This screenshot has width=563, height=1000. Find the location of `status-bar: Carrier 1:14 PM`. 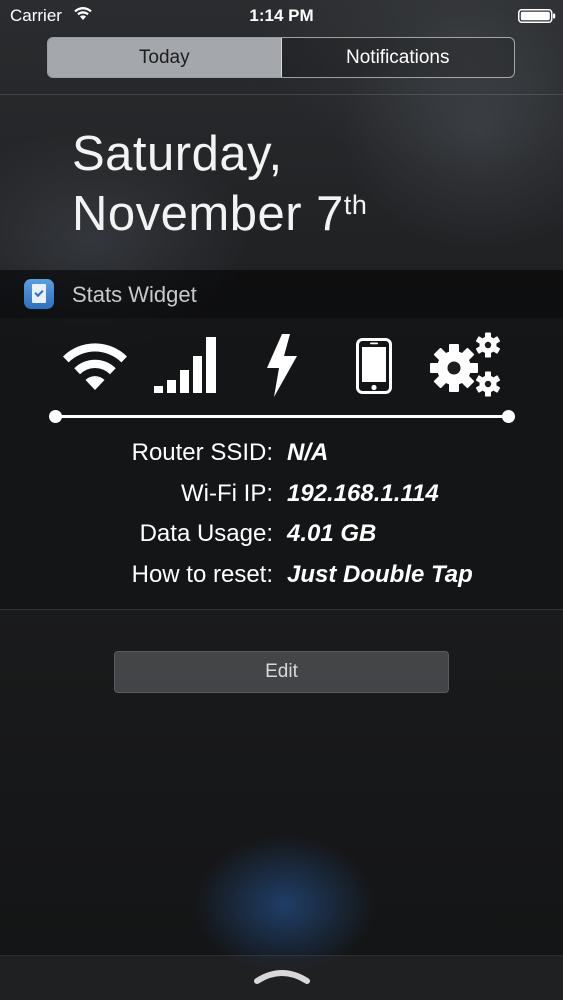

status-bar: Carrier 1:14 PM is located at coordinates (281, 16).